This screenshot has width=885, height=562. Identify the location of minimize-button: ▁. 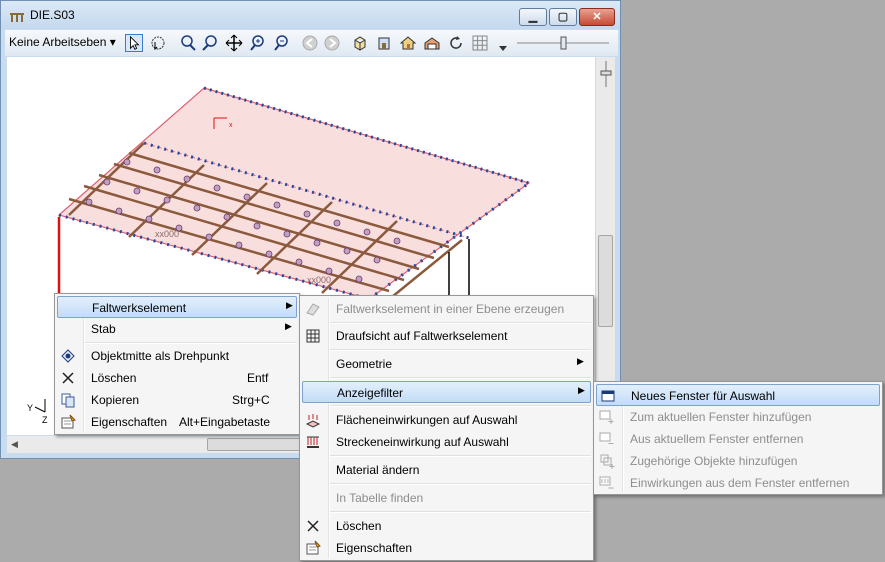
(533, 17).